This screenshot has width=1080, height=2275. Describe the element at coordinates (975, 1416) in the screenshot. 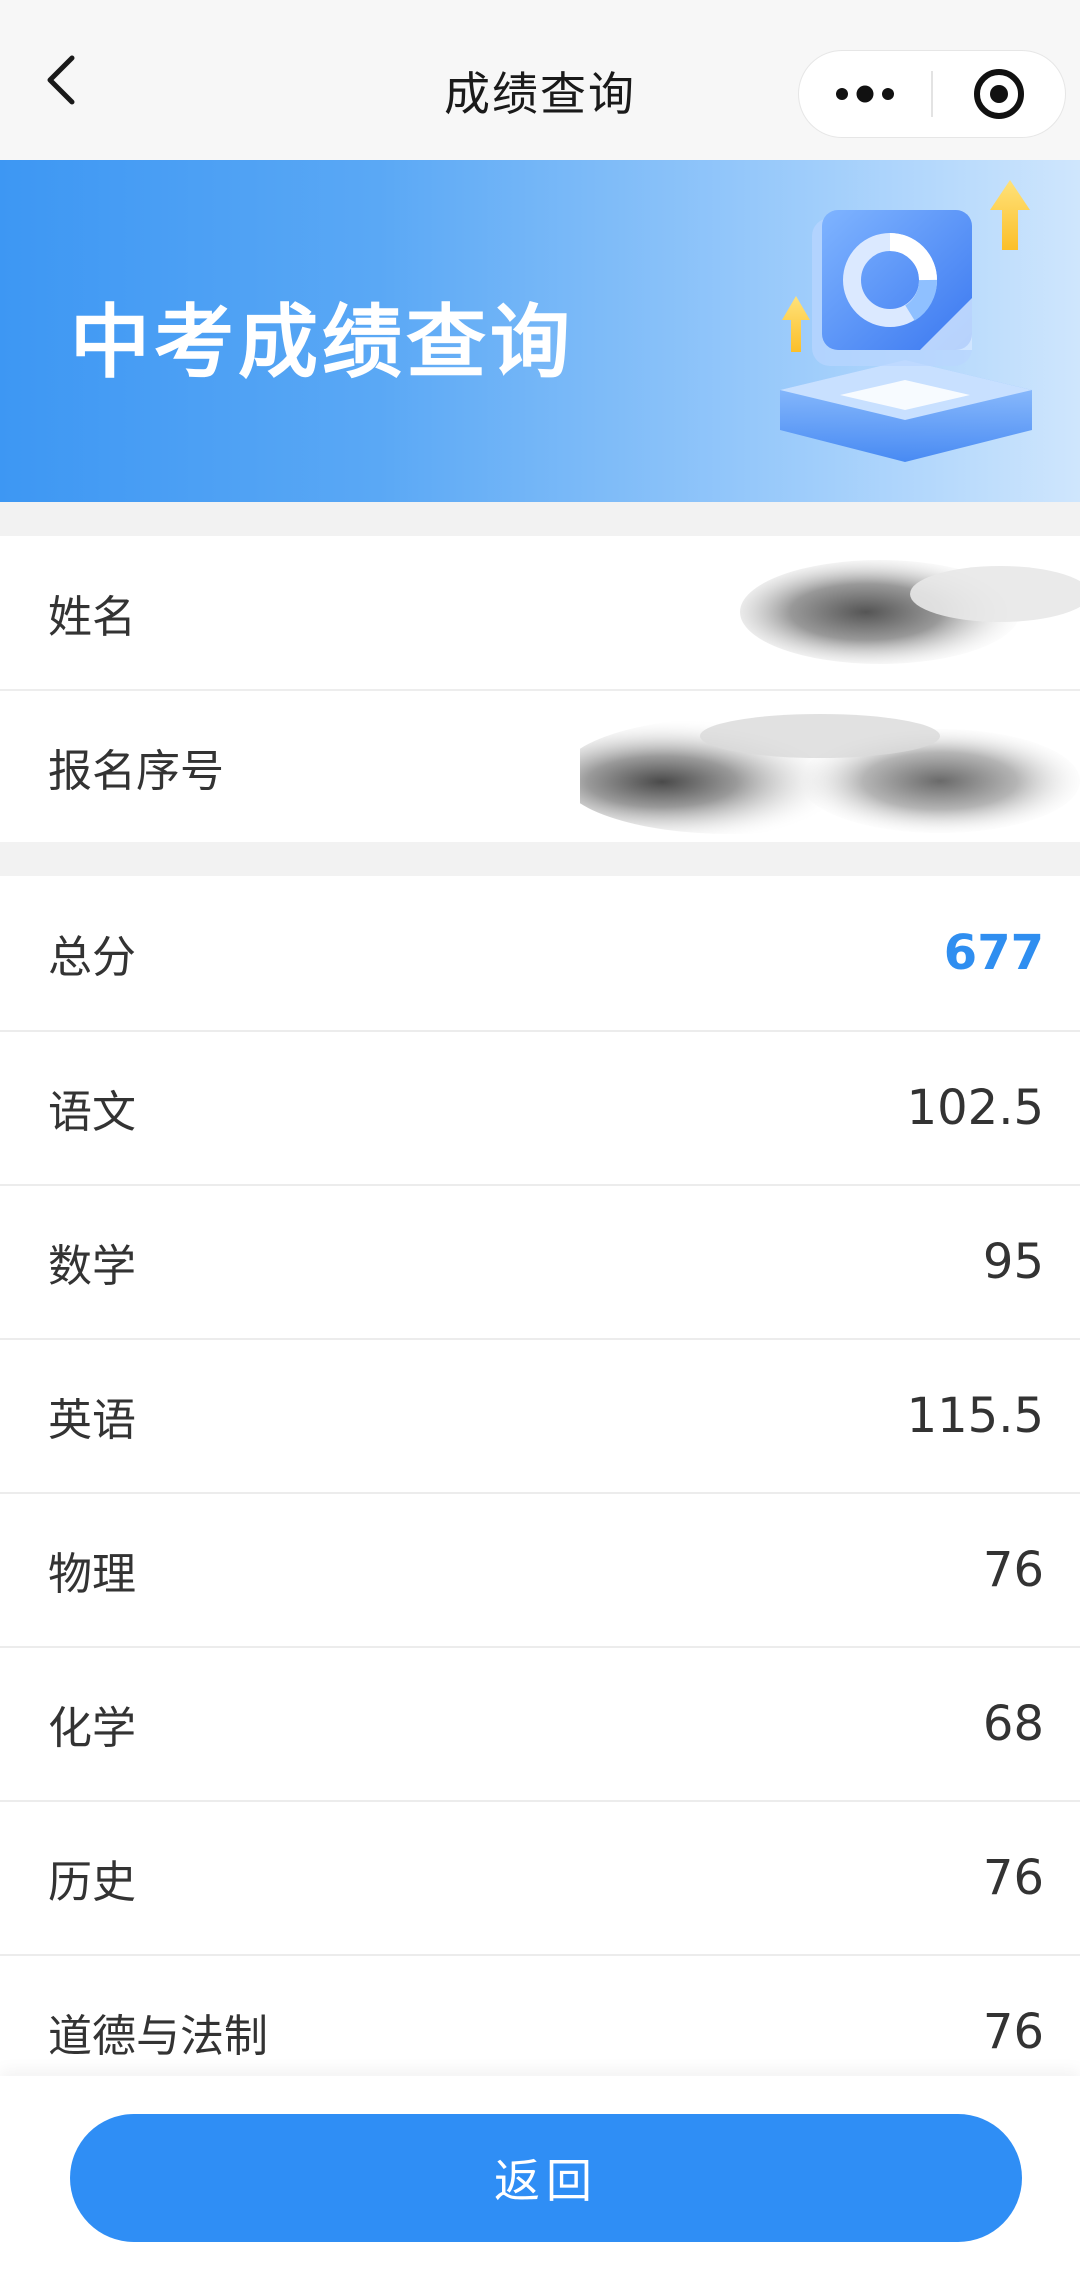

I see `score-value: 115.5` at that location.